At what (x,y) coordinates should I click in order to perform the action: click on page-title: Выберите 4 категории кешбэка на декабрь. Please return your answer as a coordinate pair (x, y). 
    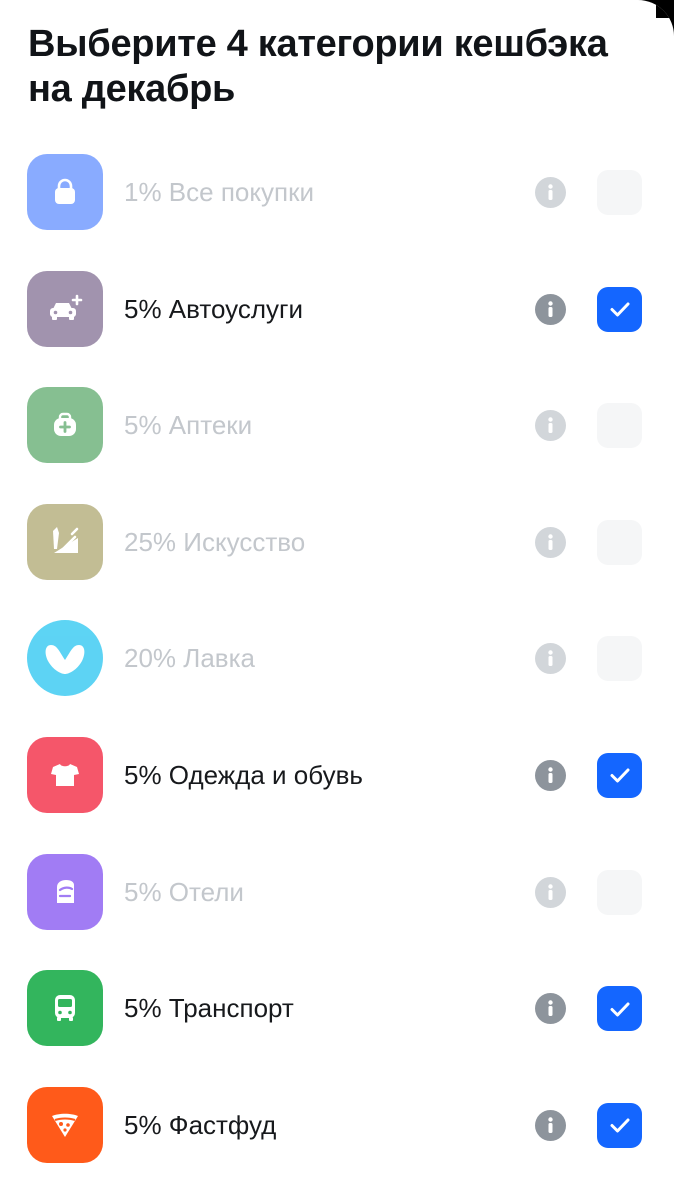
    Looking at the image, I should click on (318, 66).